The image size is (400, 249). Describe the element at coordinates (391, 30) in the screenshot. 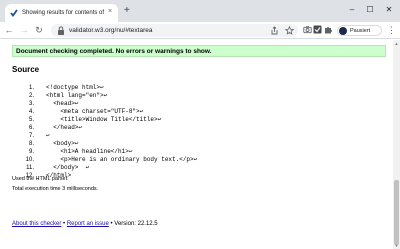

I see `browser-menu-icon: ⋮` at that location.